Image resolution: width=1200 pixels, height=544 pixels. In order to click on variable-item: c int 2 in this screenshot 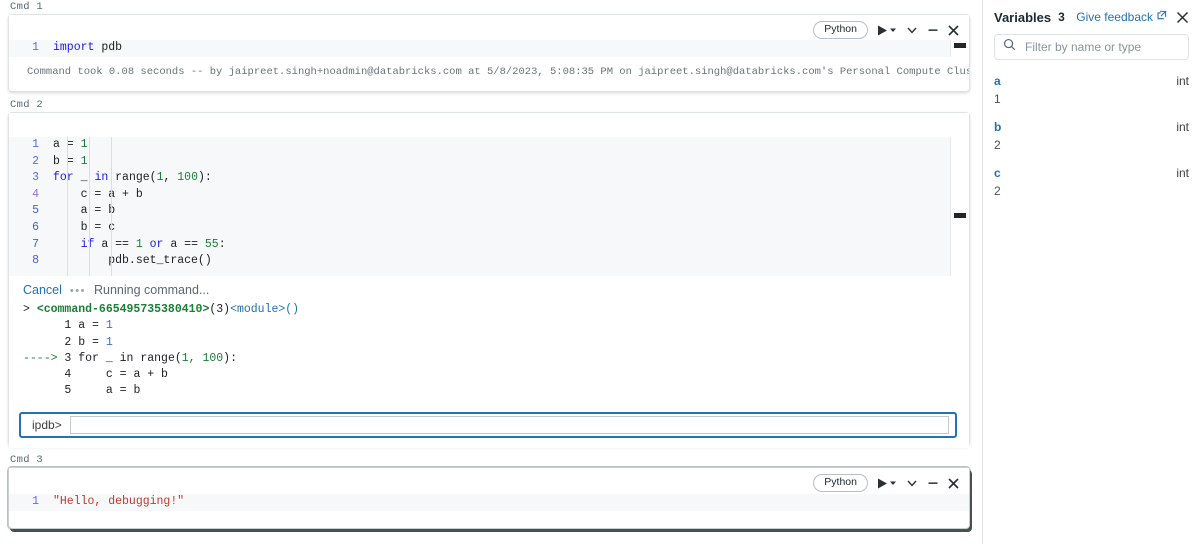, I will do `click(1091, 182)`.